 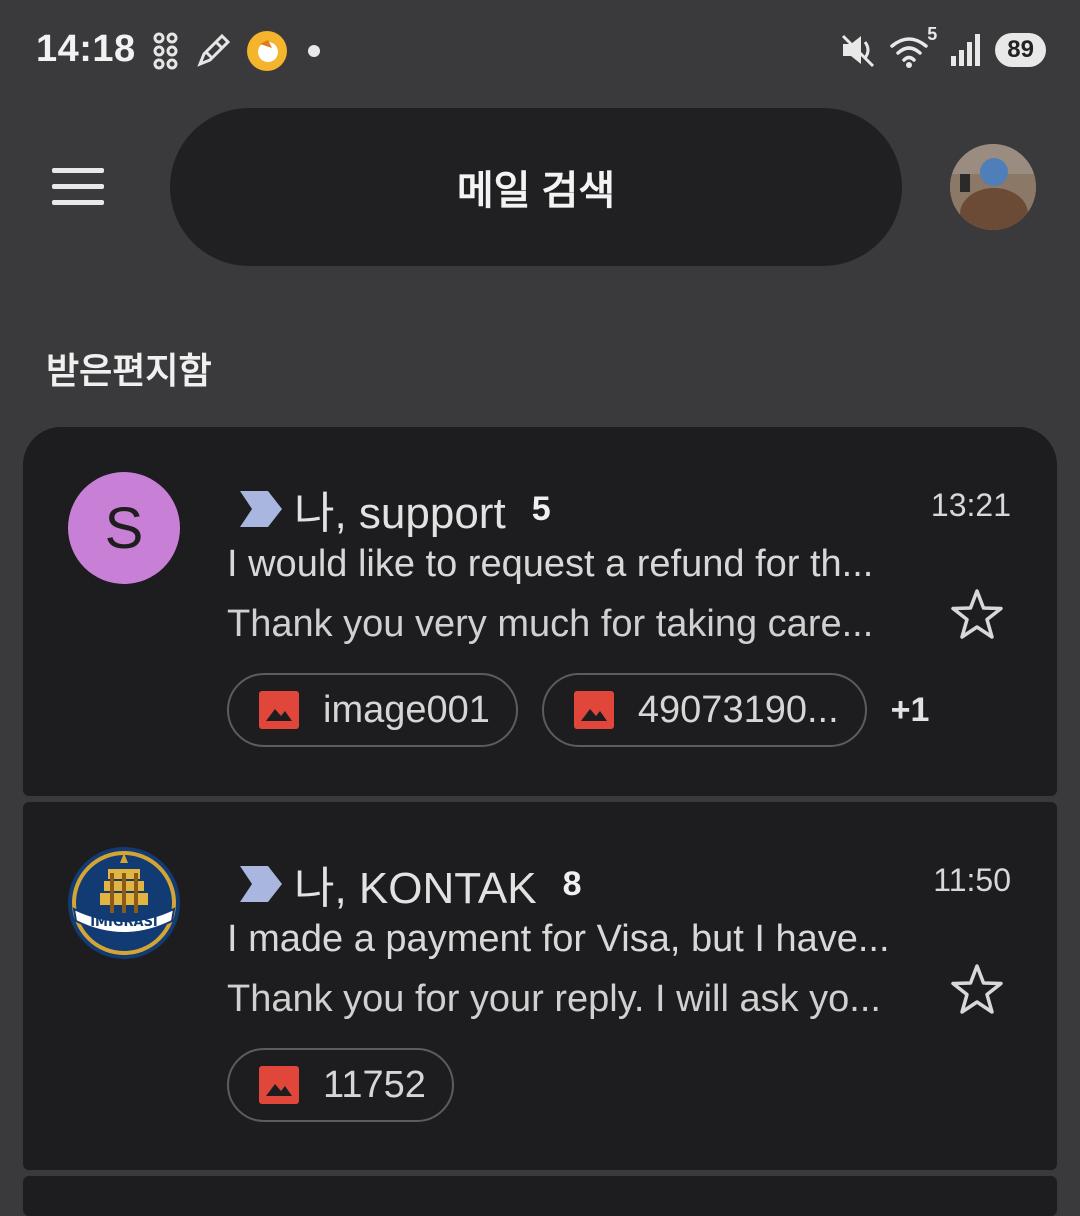 I want to click on account-avatar, so click(x=993, y=187).